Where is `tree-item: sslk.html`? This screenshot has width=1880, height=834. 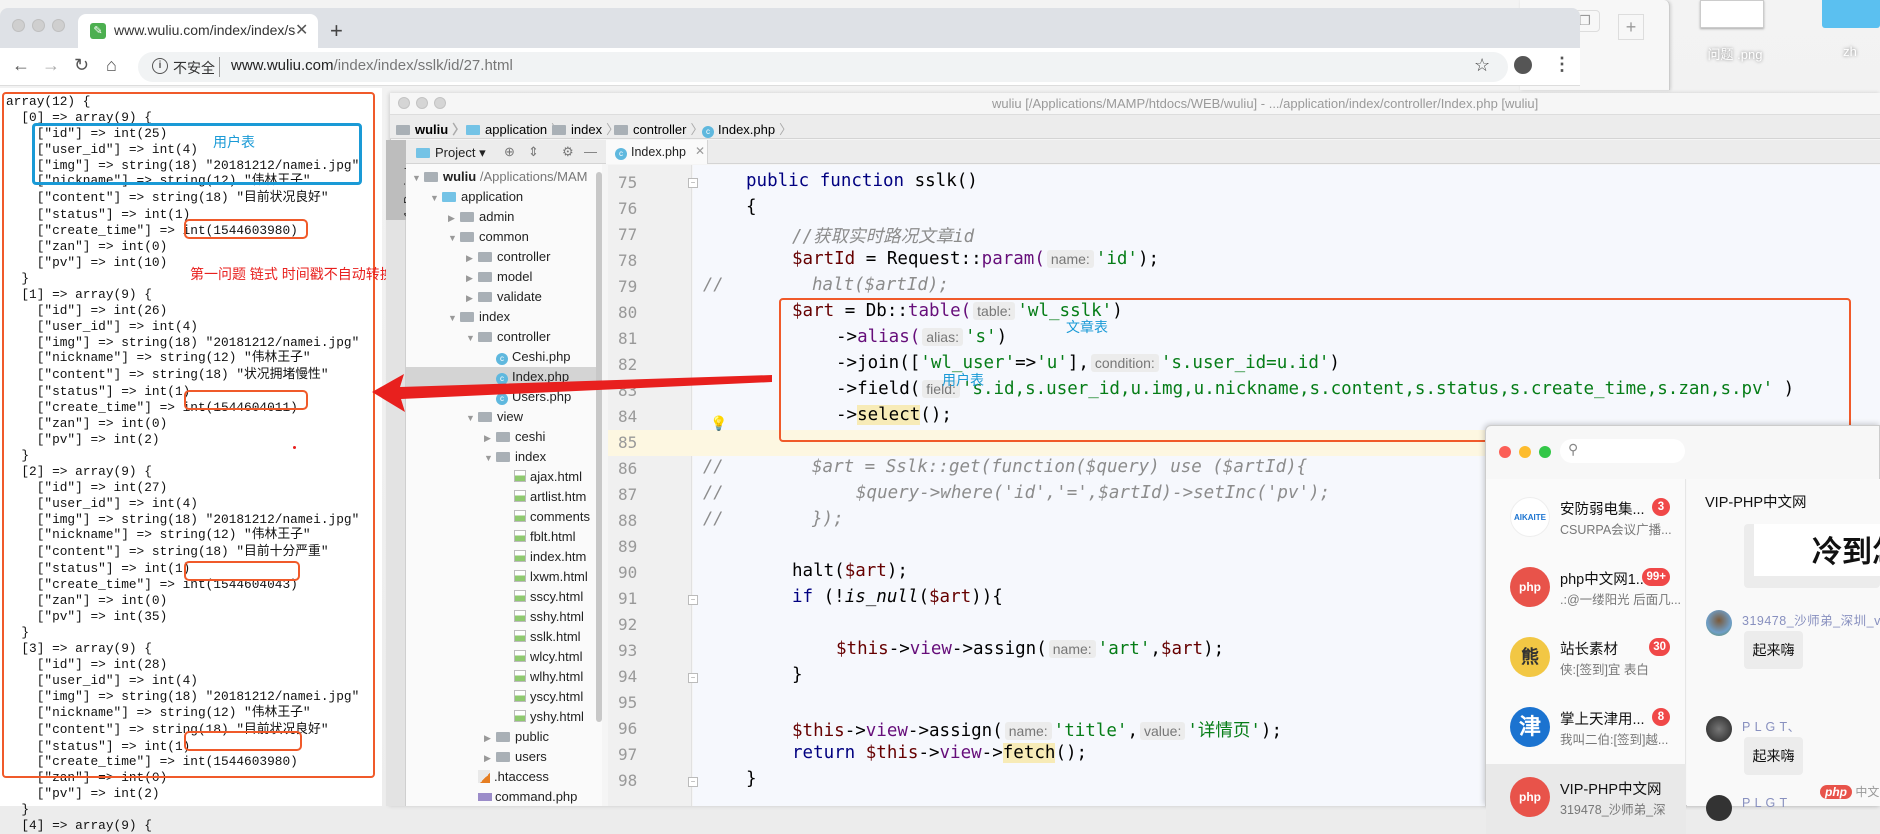
tree-item: sslk.html is located at coordinates (541, 637).